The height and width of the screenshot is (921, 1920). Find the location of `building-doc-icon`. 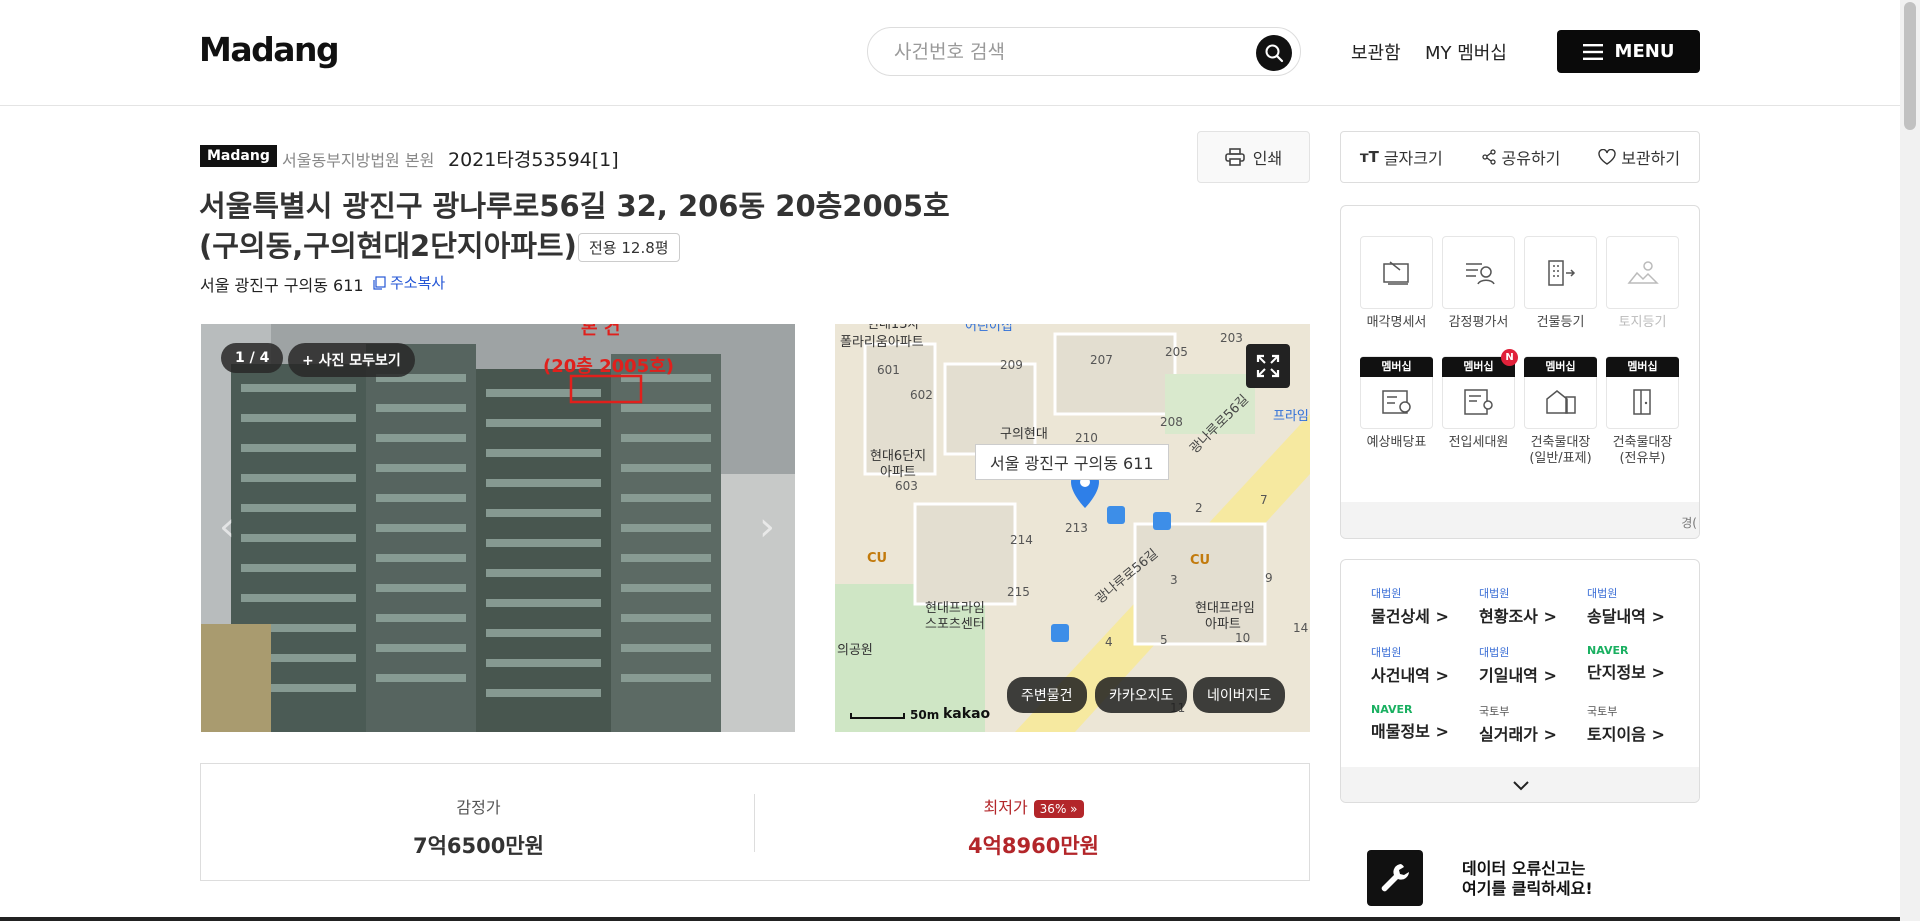

building-doc-icon is located at coordinates (1561, 272).